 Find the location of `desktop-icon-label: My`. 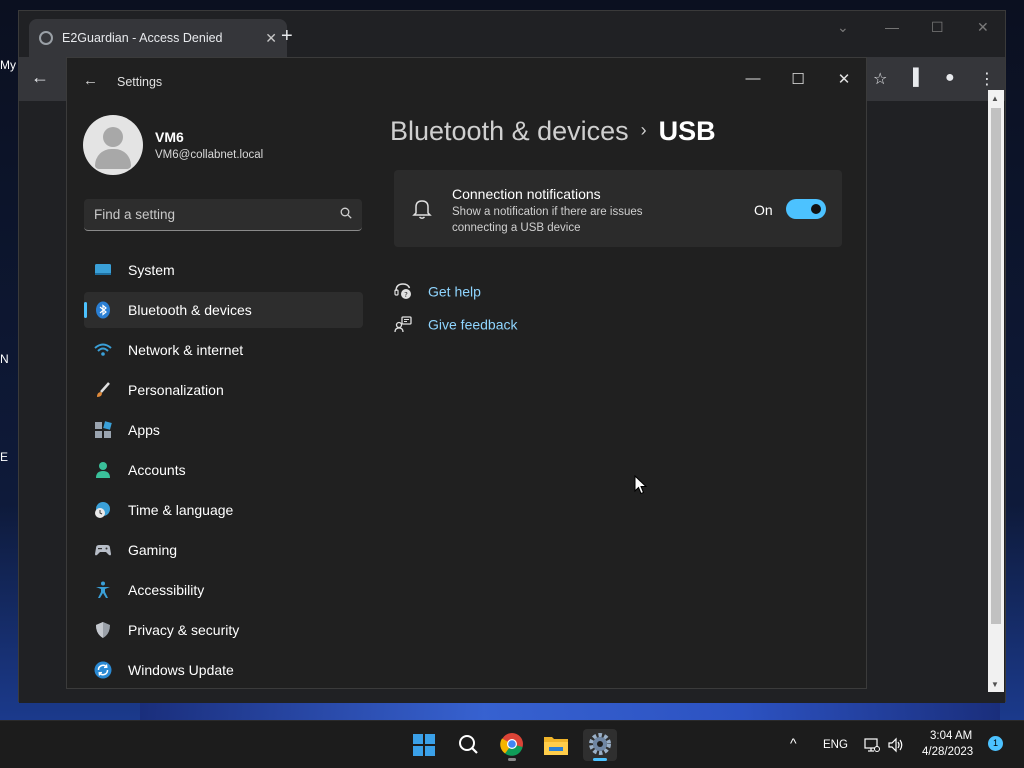

desktop-icon-label: My is located at coordinates (9, 65).